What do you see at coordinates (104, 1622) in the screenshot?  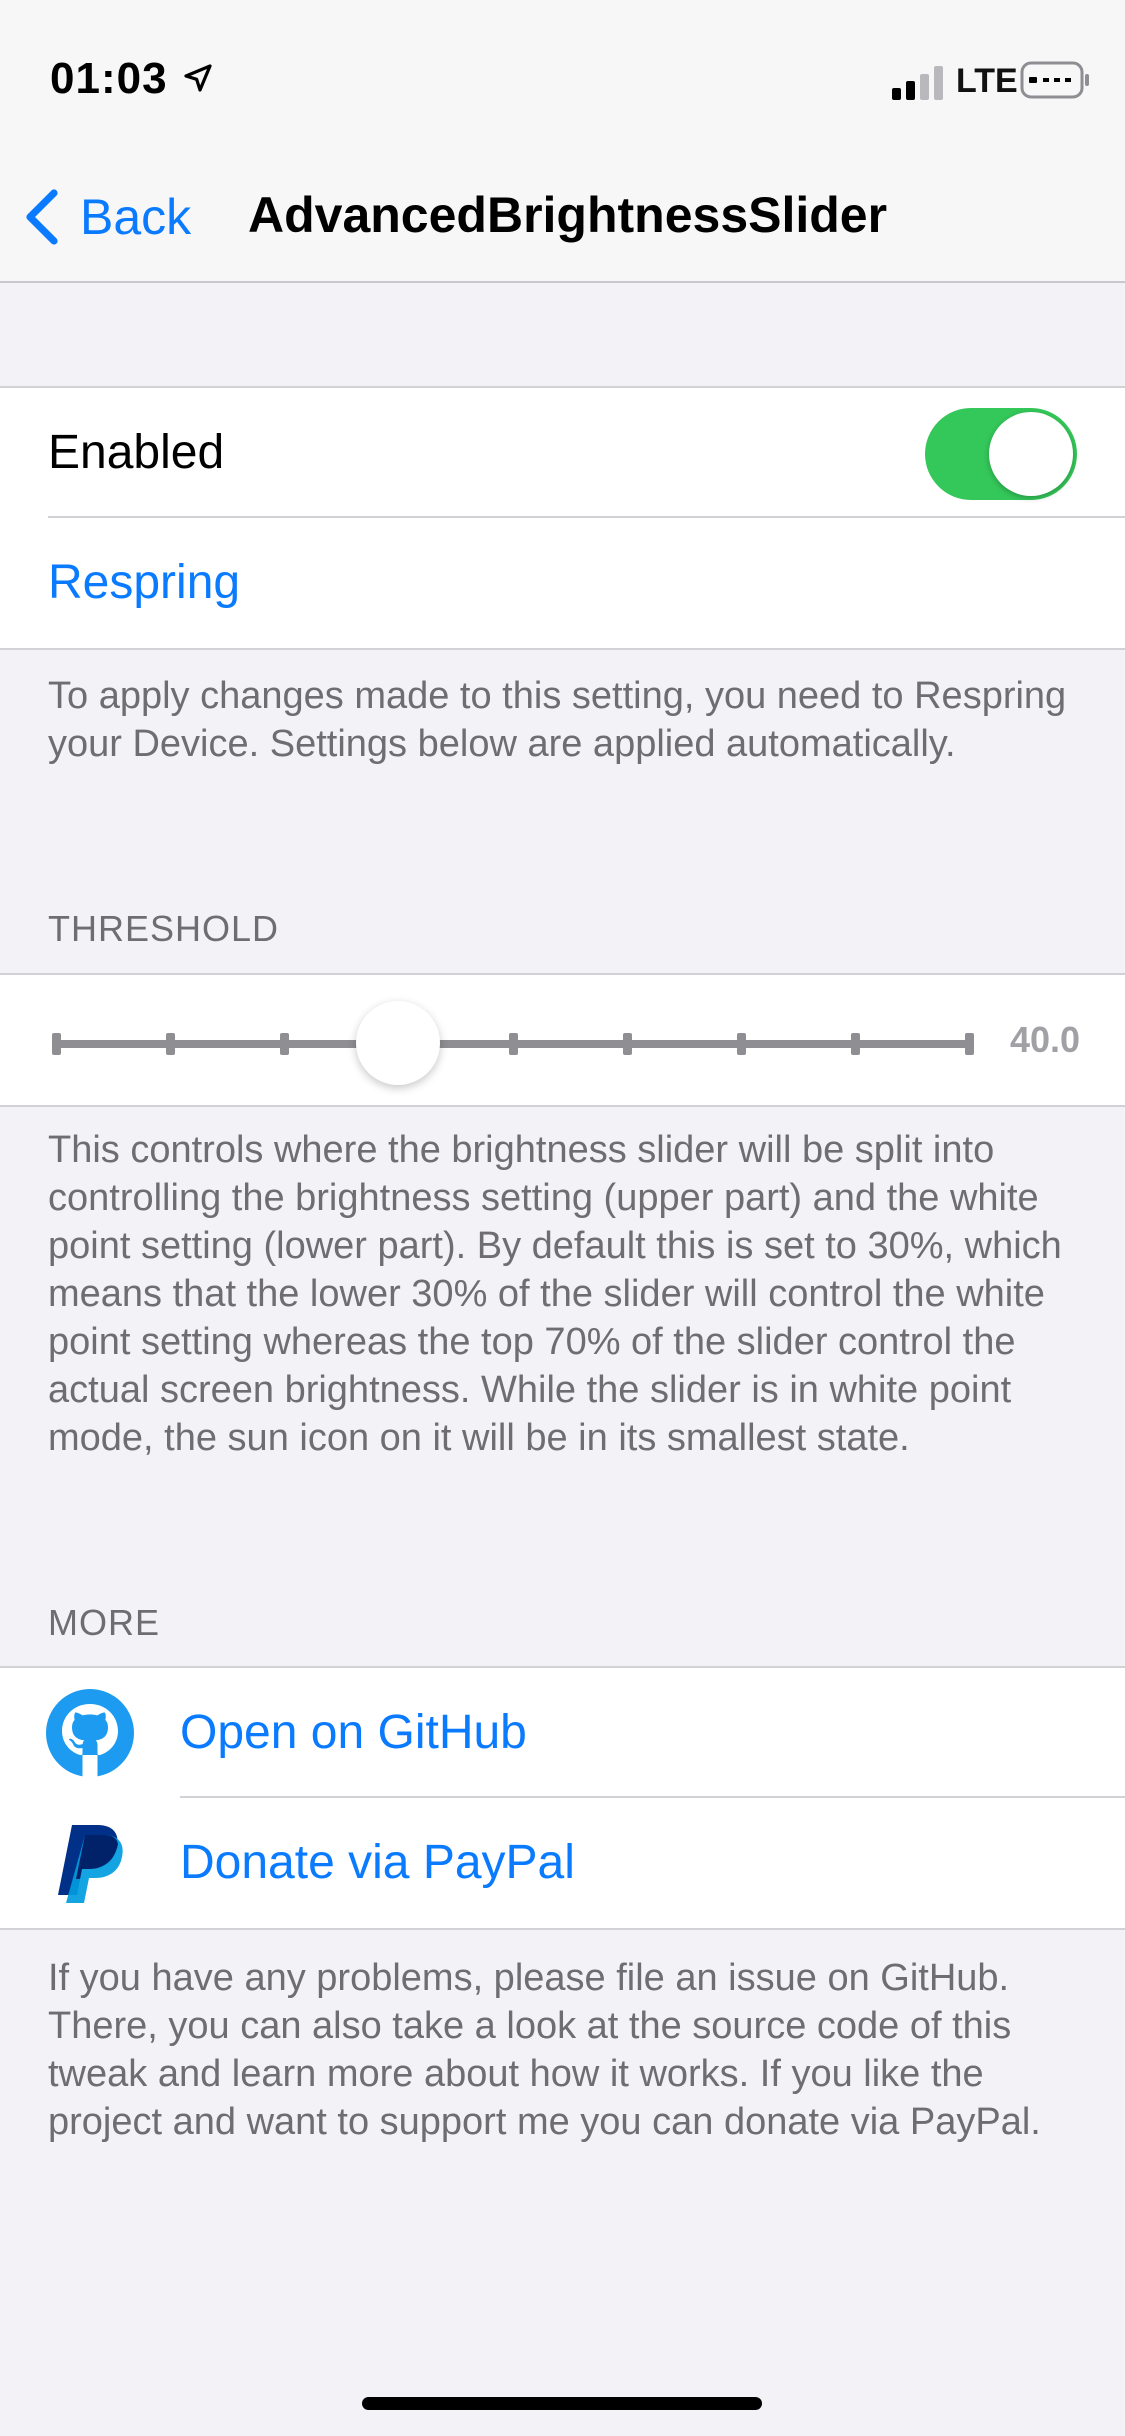 I see `more-header: MORE` at bounding box center [104, 1622].